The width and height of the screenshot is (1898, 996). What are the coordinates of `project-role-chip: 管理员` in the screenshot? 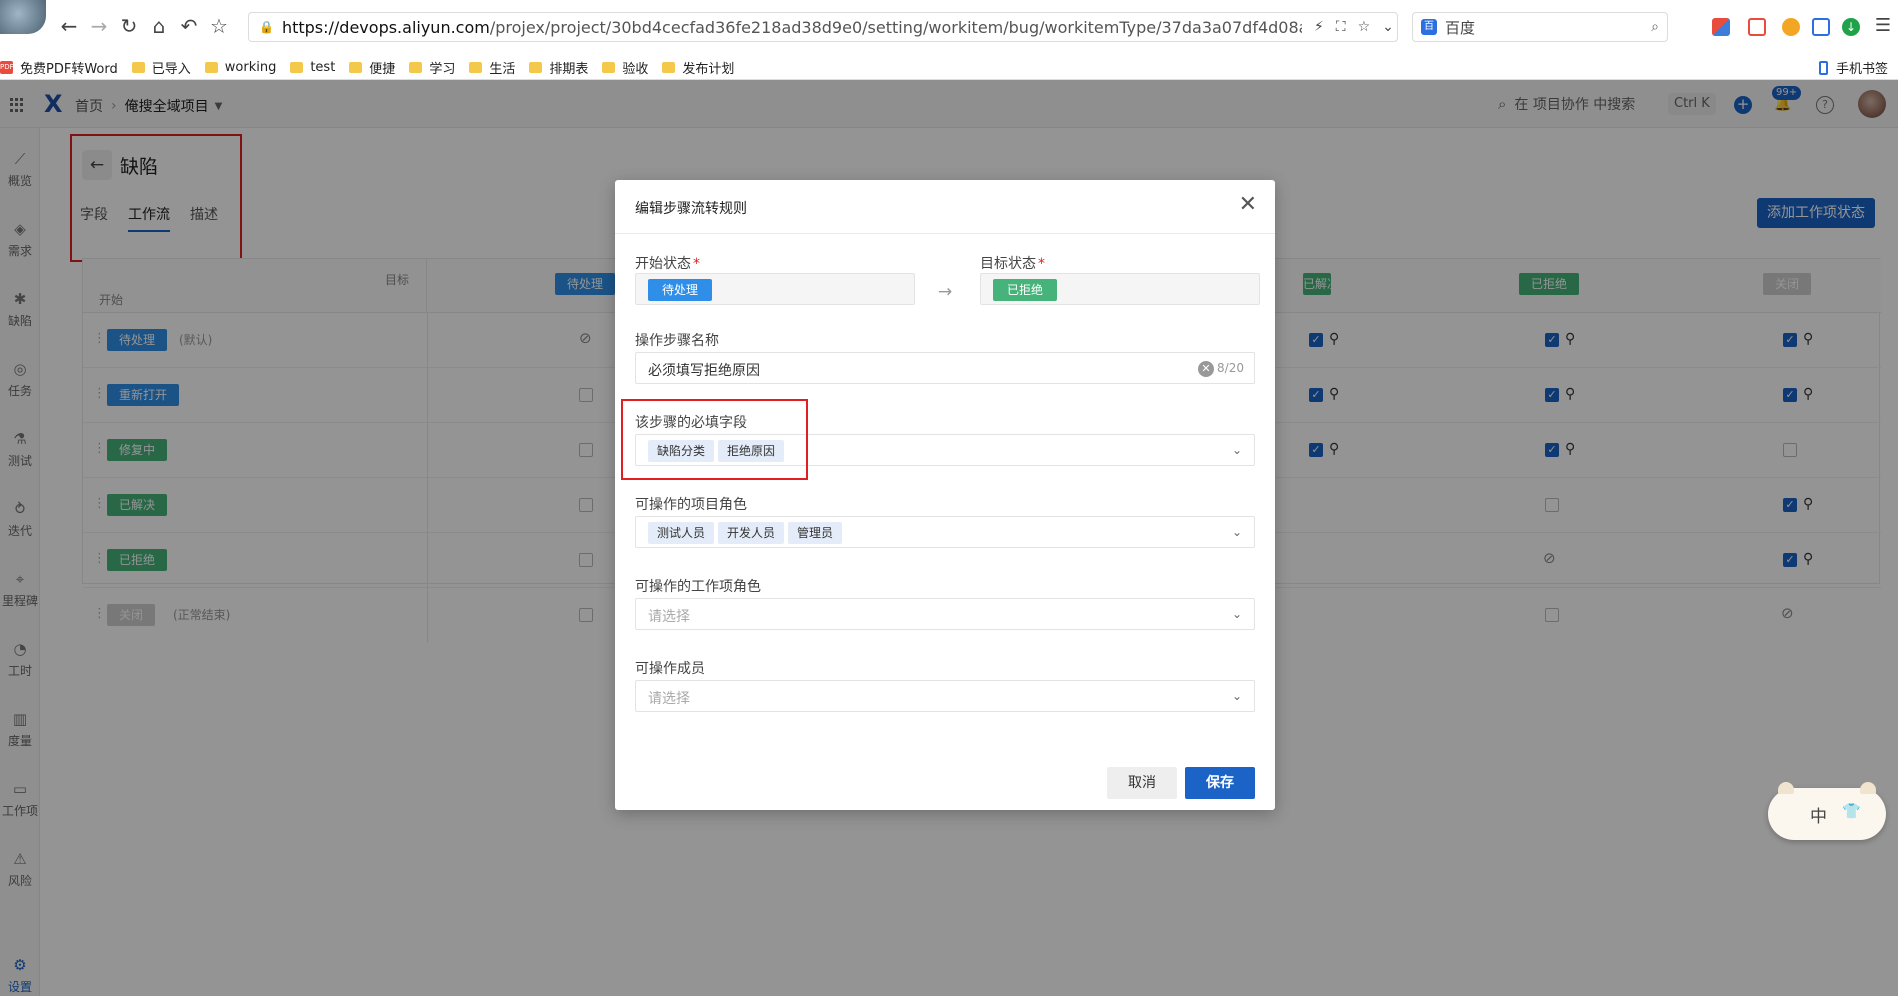 It's located at (815, 533).